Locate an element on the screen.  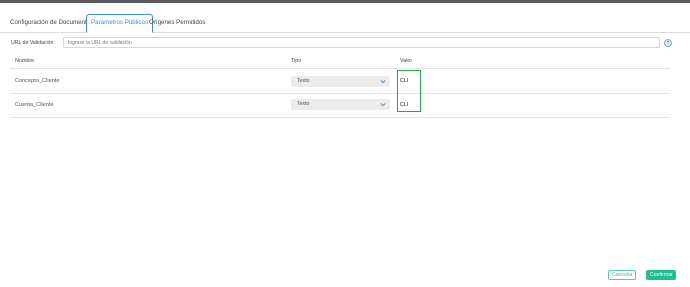
row-1-nombre: Concepto_Cliente is located at coordinates (37, 81).